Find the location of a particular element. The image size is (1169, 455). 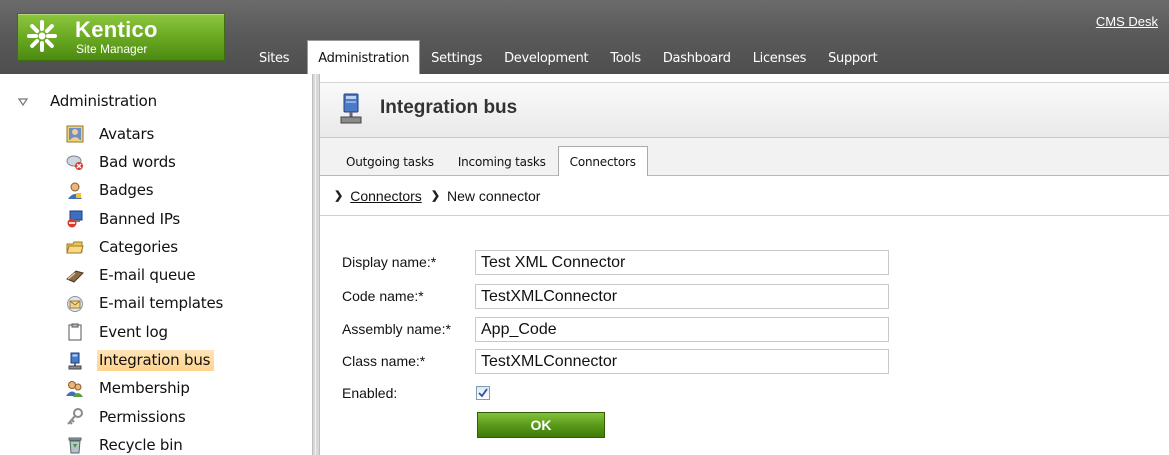

breadcrumb: ❯ Connectors ❯ New connector is located at coordinates (744, 196).